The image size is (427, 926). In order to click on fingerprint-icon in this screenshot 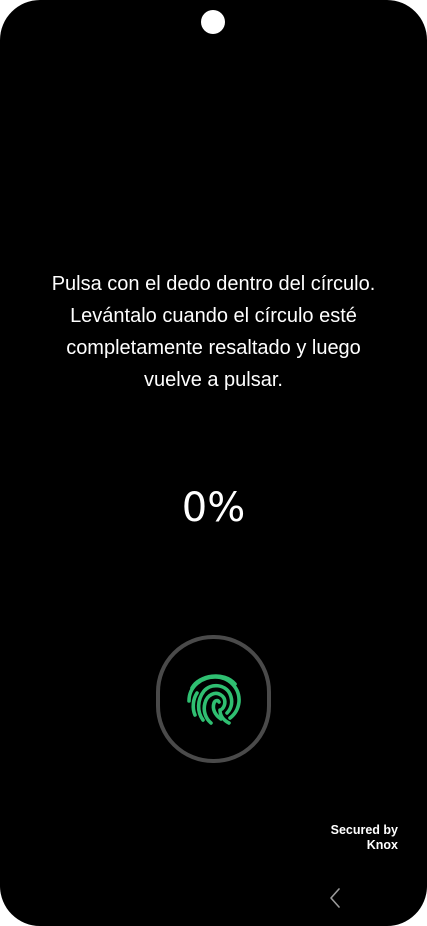, I will do `click(213, 699)`.